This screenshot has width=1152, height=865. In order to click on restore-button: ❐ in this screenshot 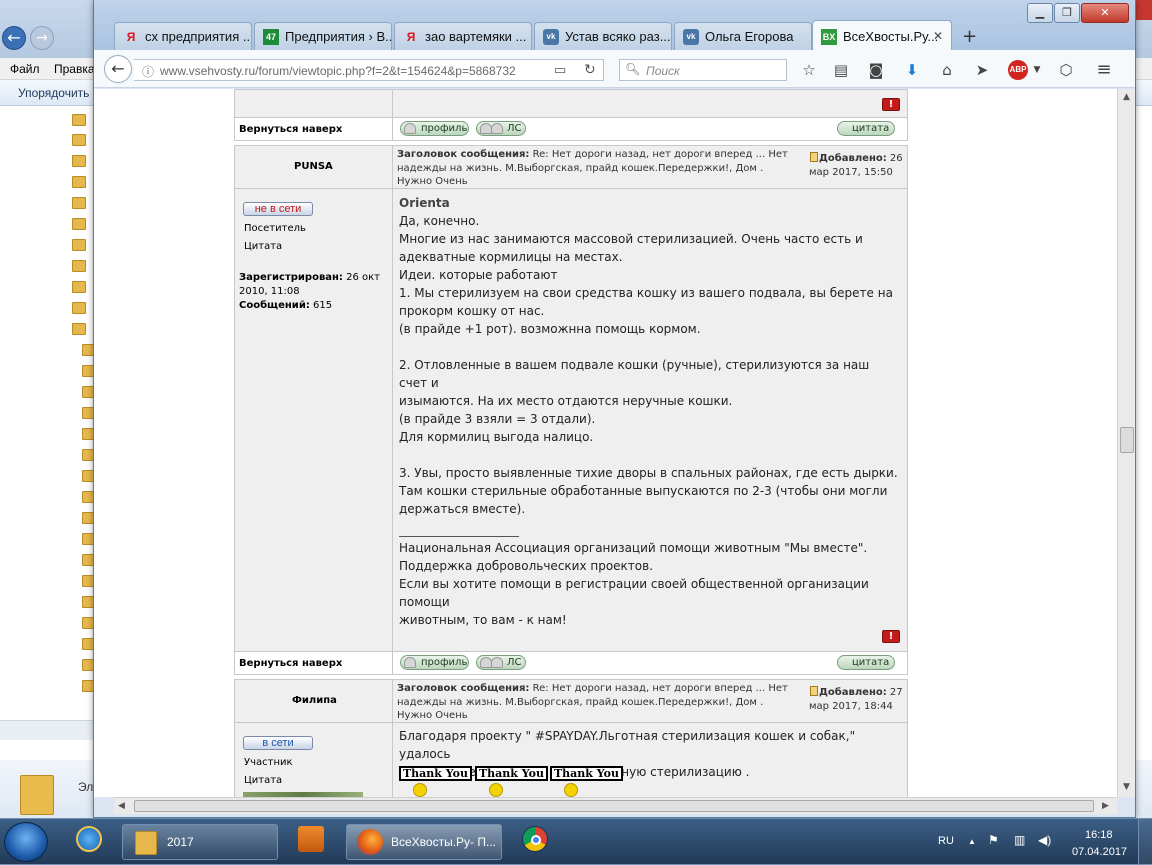, I will do `click(1067, 13)`.